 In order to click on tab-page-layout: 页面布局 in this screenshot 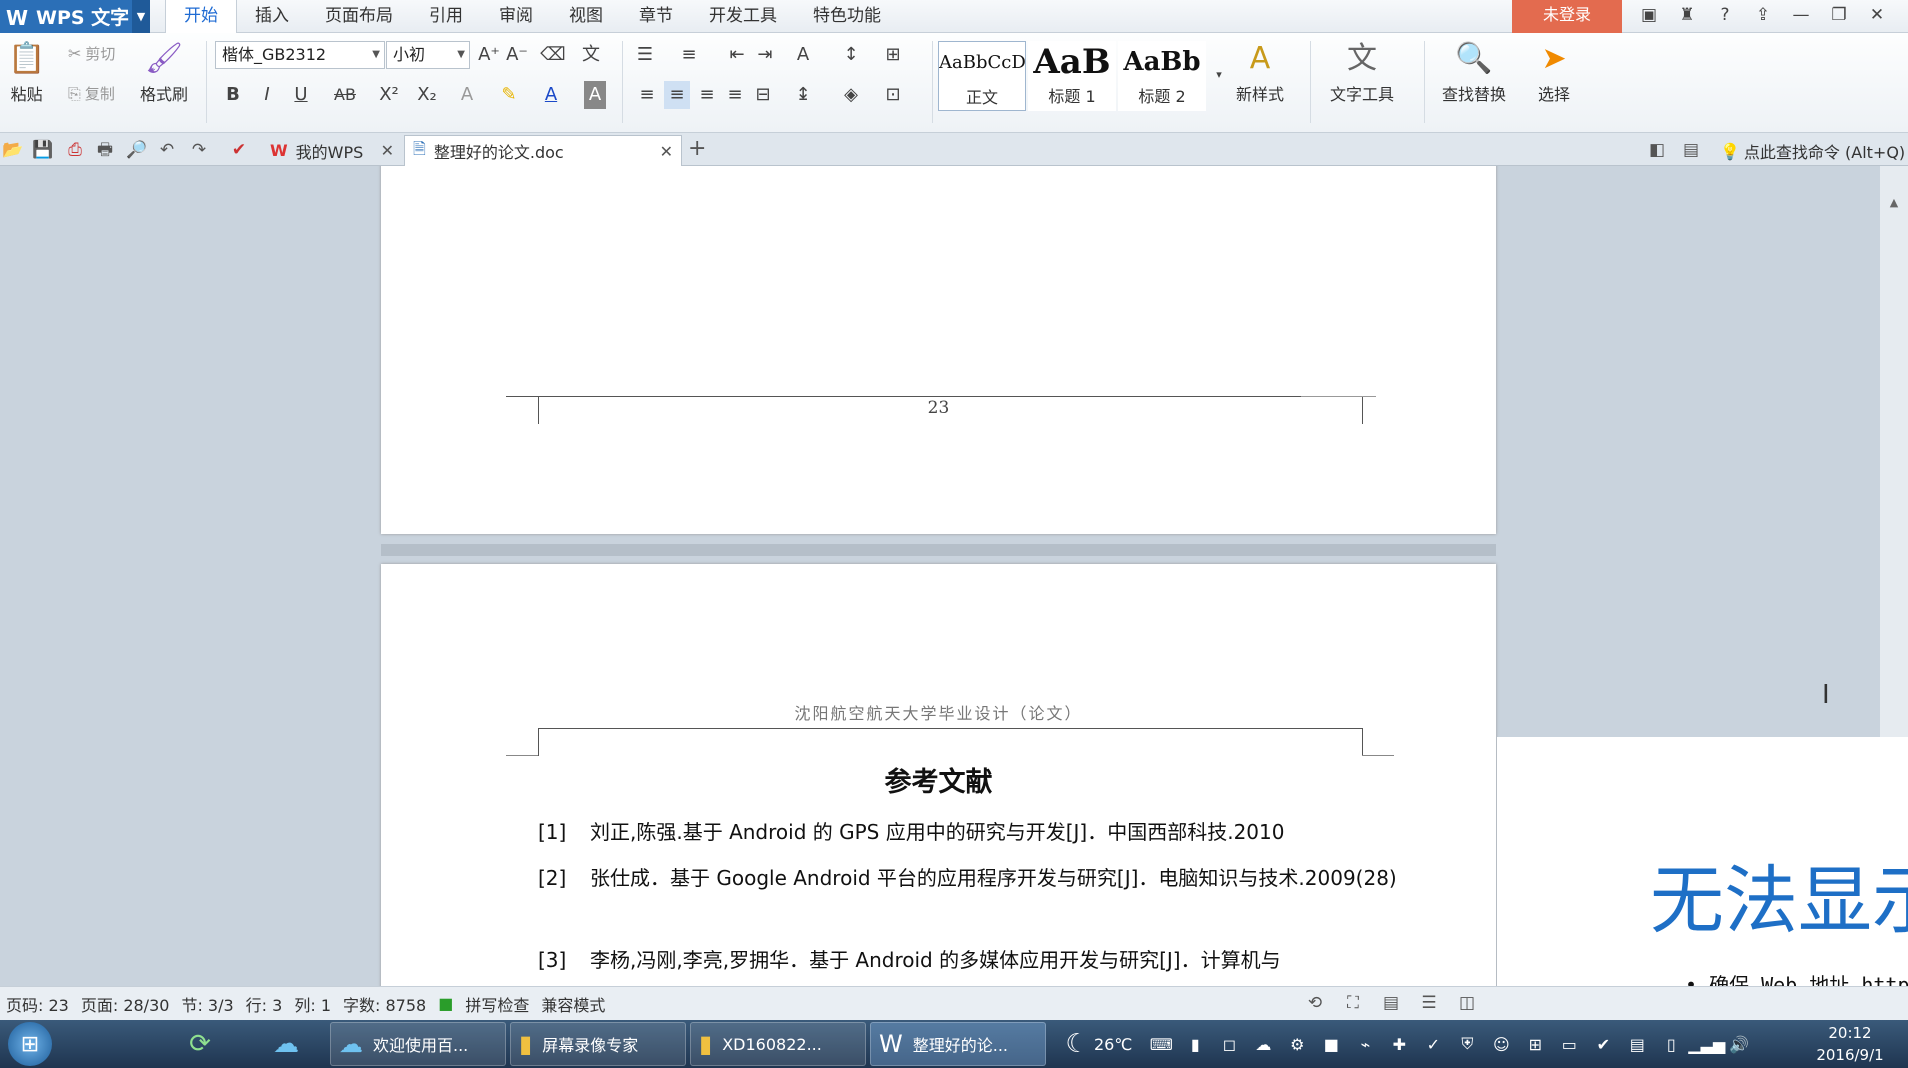, I will do `click(359, 16)`.